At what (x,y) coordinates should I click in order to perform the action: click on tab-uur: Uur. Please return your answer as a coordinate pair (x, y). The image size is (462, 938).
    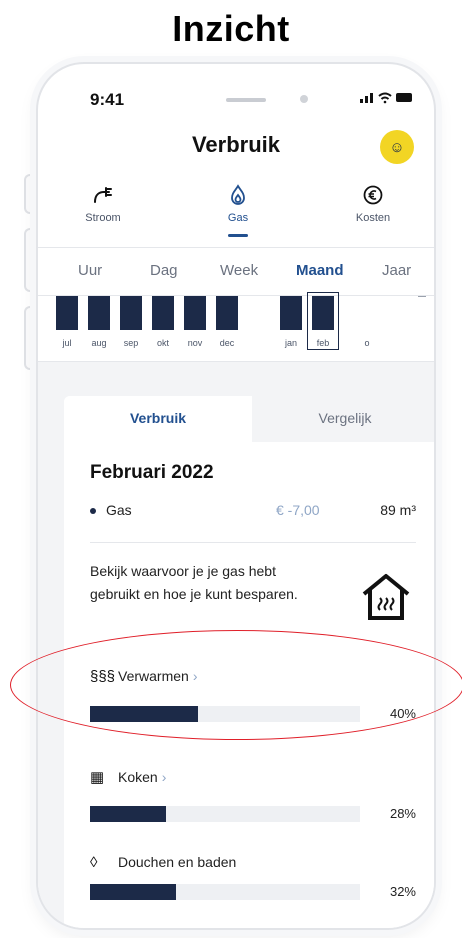
    Looking at the image, I should click on (90, 270).